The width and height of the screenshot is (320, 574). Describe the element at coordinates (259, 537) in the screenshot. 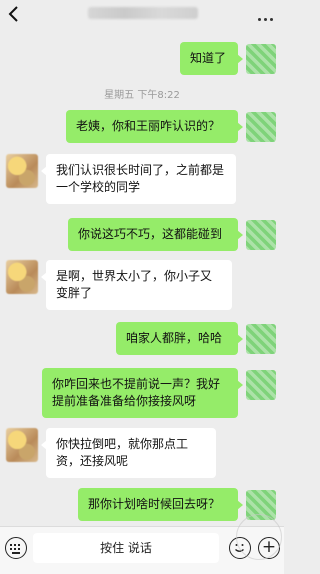

I see `watermark-logo` at that location.